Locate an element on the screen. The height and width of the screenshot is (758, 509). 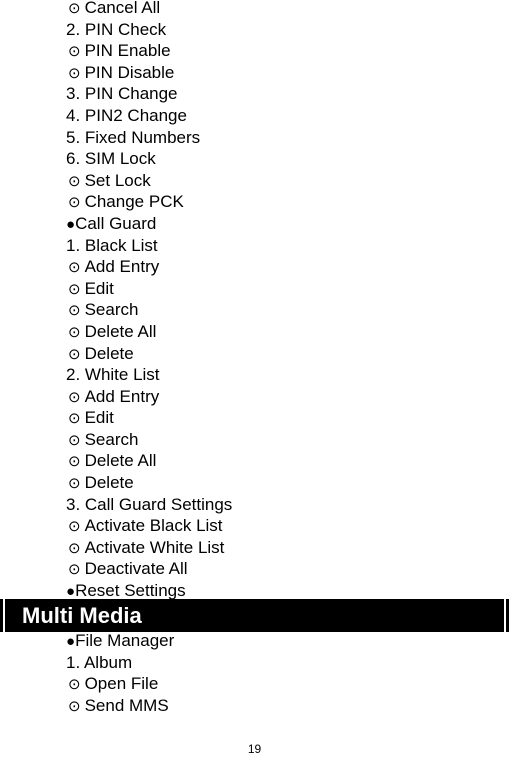
list-item-label: 2. PIN Check is located at coordinates (116, 29).